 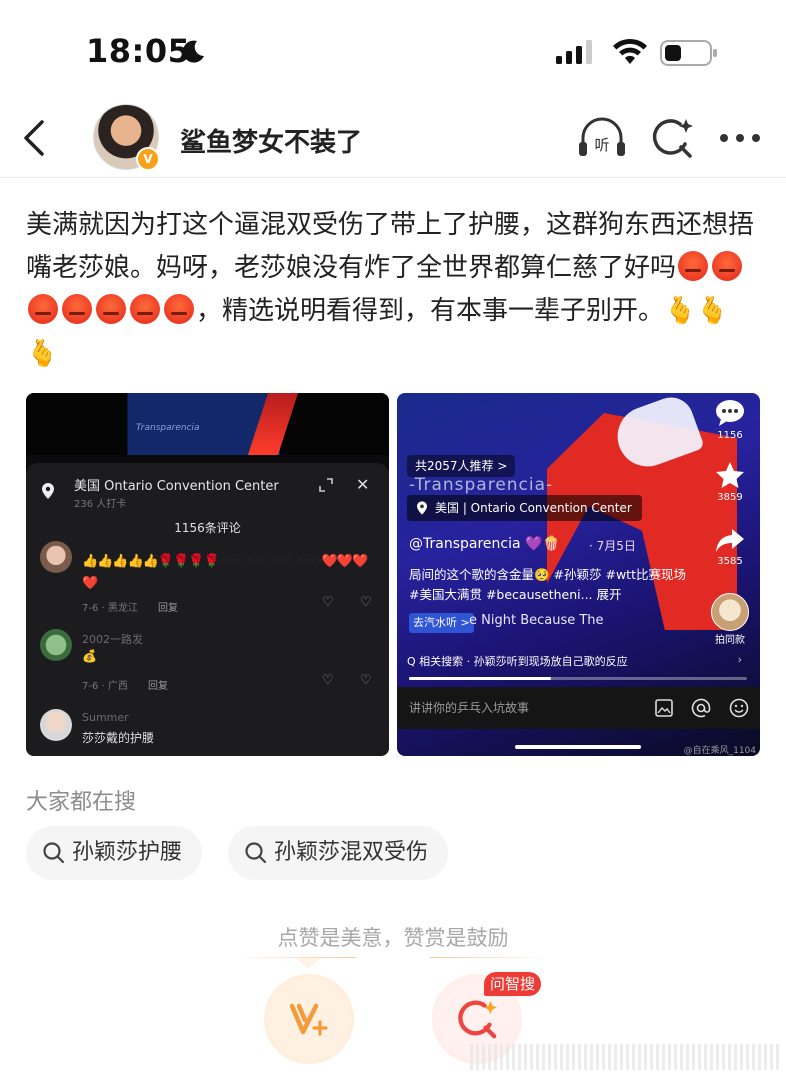 What do you see at coordinates (89, 656) in the screenshot?
I see `comment-text: 💰` at bounding box center [89, 656].